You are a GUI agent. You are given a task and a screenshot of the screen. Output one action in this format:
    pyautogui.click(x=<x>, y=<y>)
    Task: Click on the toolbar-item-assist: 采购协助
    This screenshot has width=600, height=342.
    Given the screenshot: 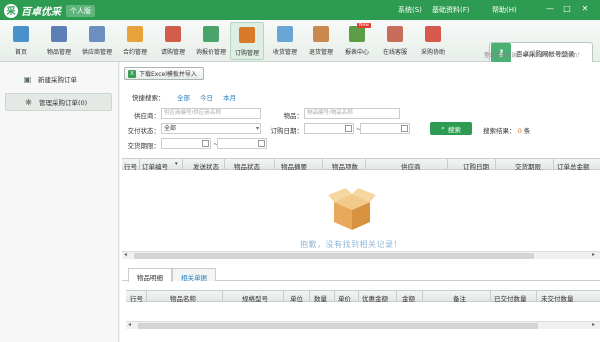 What is the action you would take?
    pyautogui.click(x=433, y=41)
    